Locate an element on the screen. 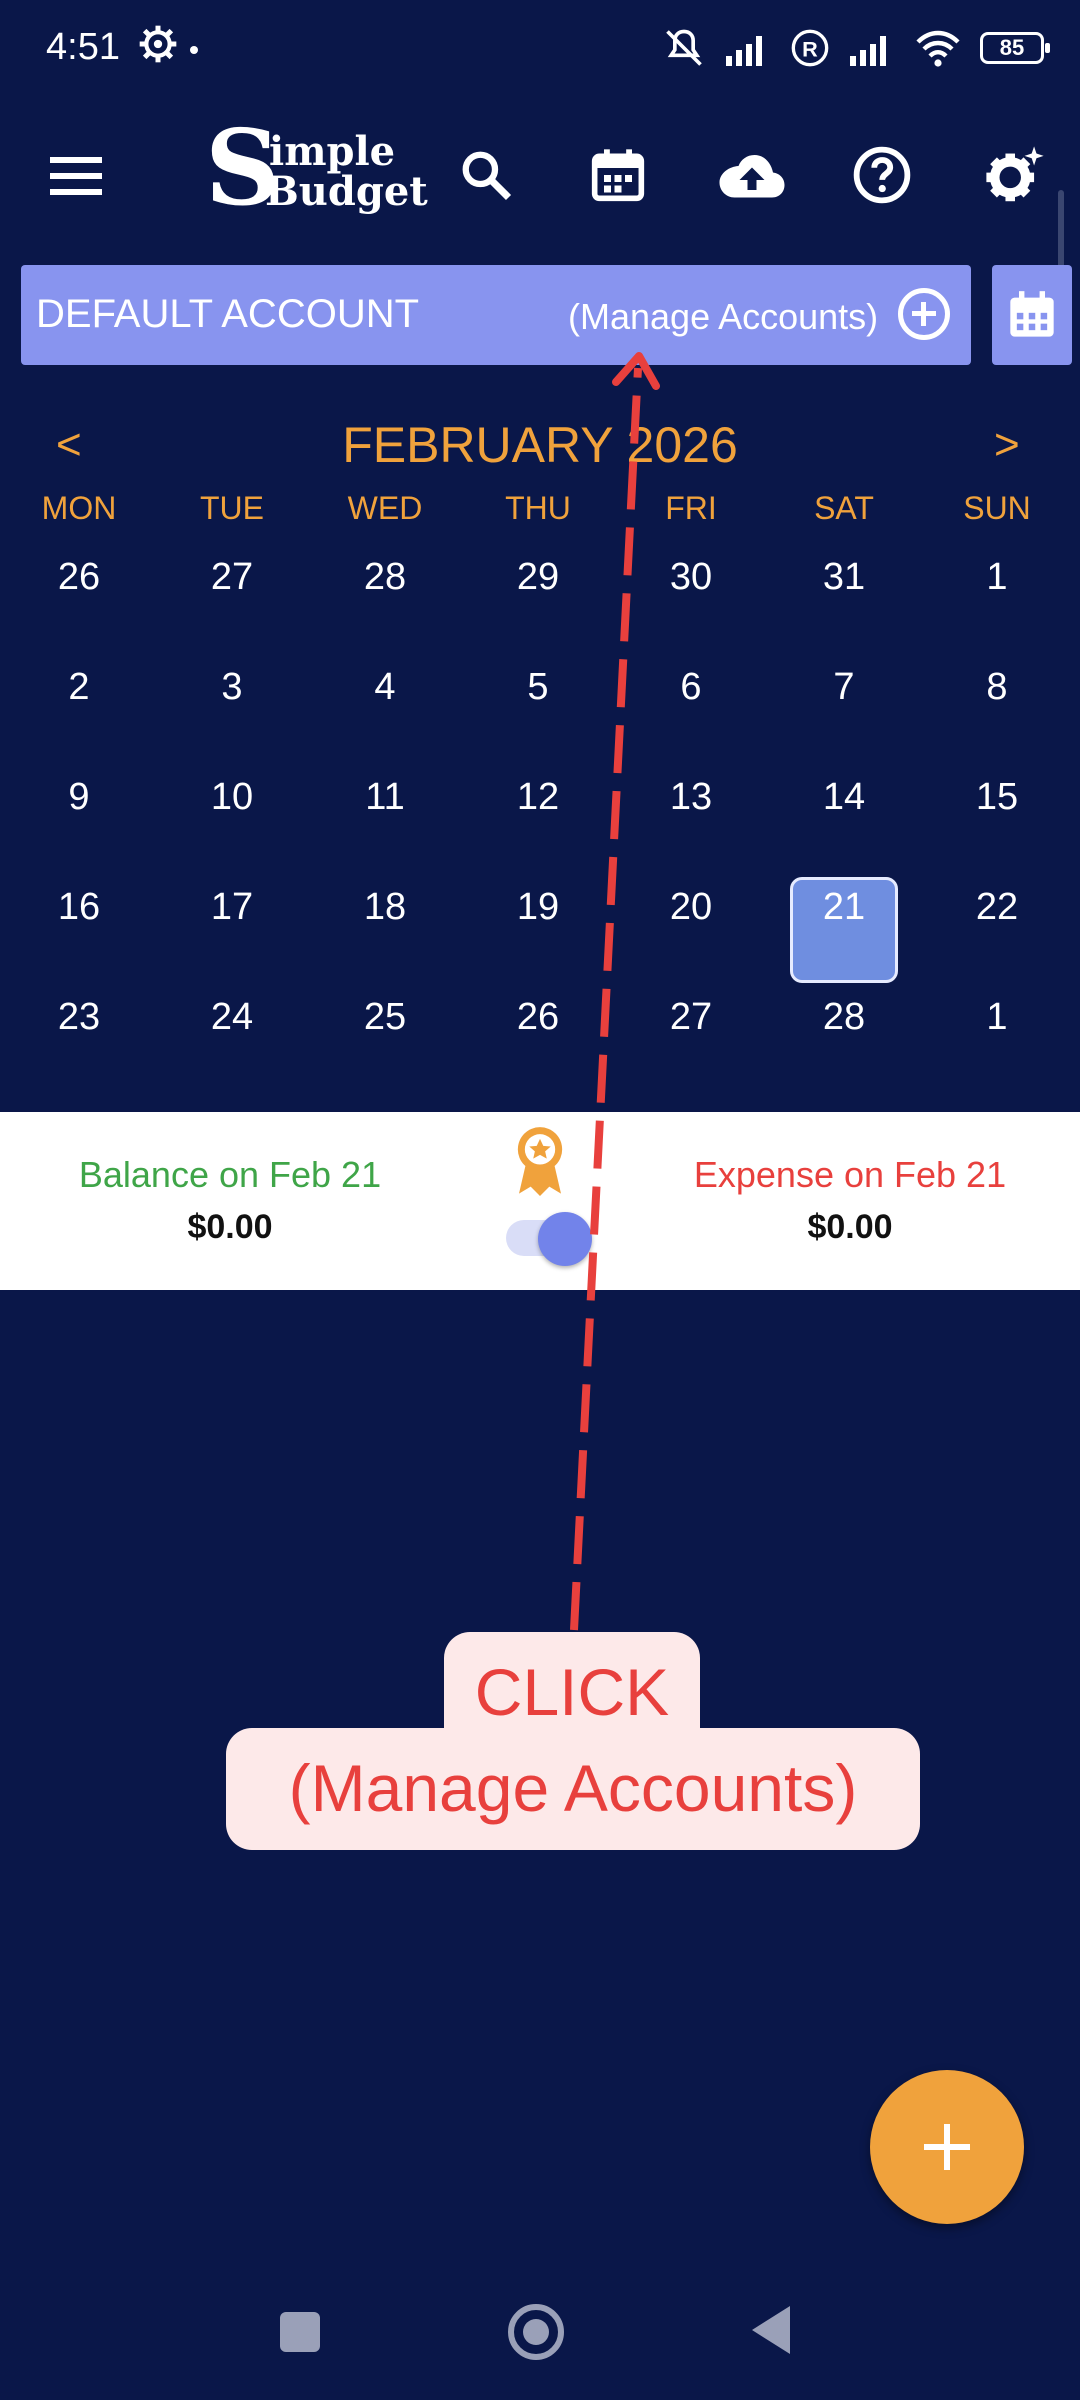  calendar-day: 18 is located at coordinates (385, 907).